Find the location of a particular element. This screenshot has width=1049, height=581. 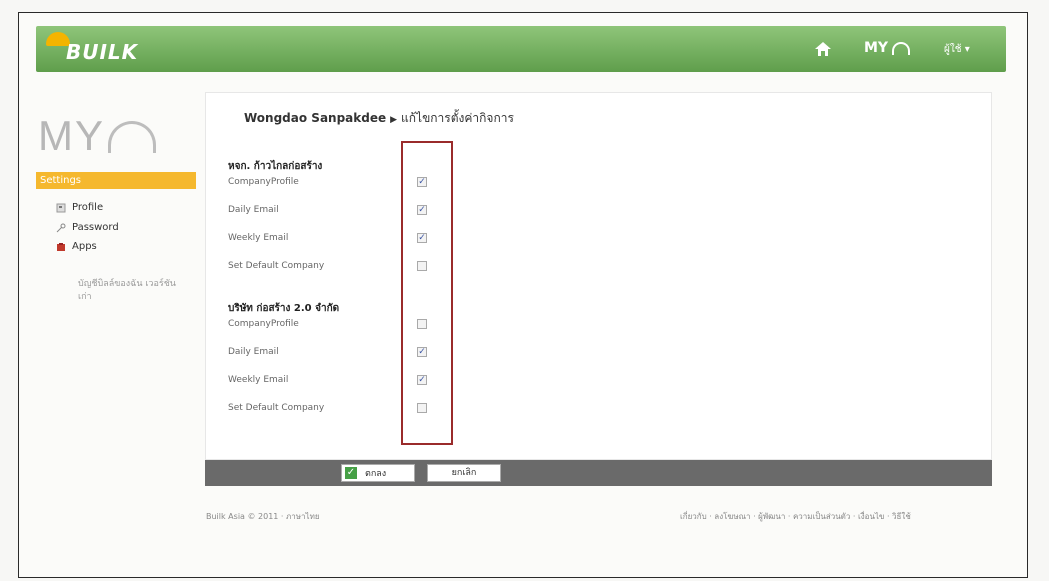

breadcrumb-user: Wongdao Sanpakdee is located at coordinates (315, 118).